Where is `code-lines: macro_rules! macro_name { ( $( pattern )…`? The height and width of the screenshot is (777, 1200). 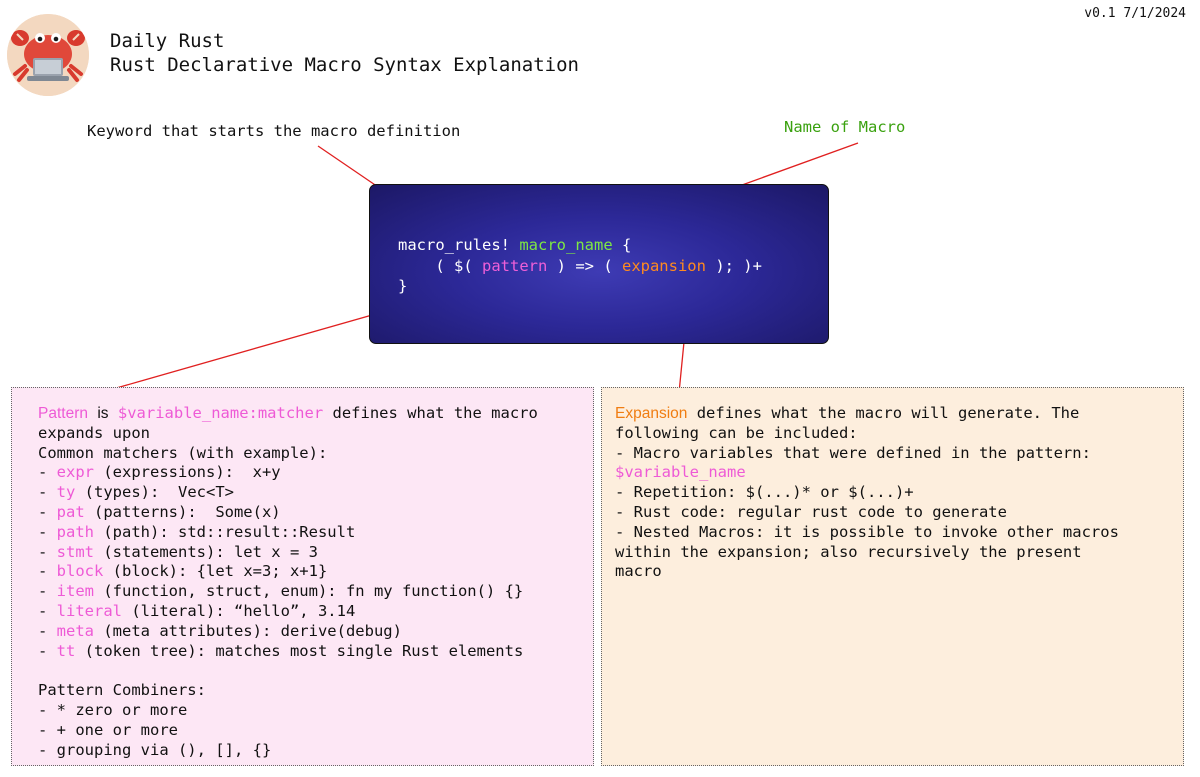 code-lines: macro_rules! macro_name { ( $( pattern )… is located at coordinates (580, 266).